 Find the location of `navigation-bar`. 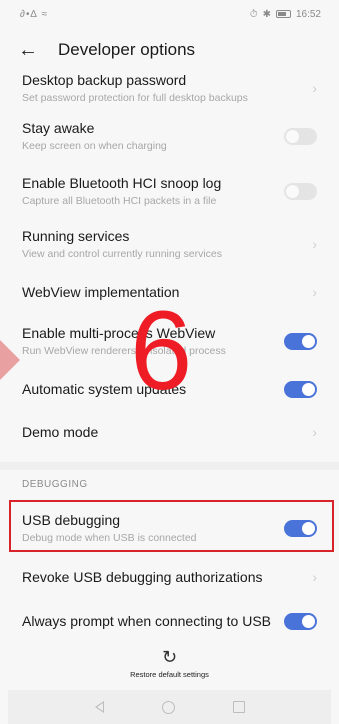

navigation-bar is located at coordinates (169, 707).